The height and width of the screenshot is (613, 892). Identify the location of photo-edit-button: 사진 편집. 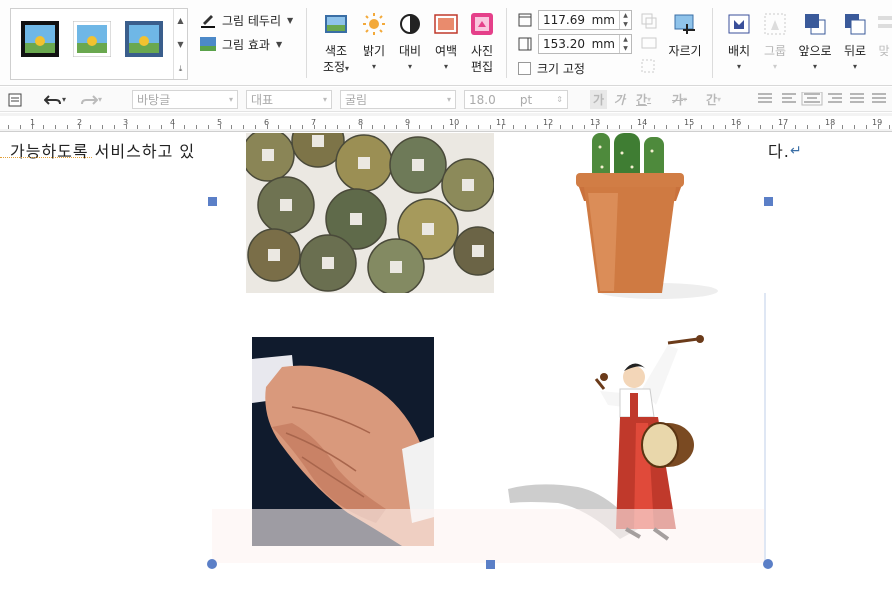
(482, 43).